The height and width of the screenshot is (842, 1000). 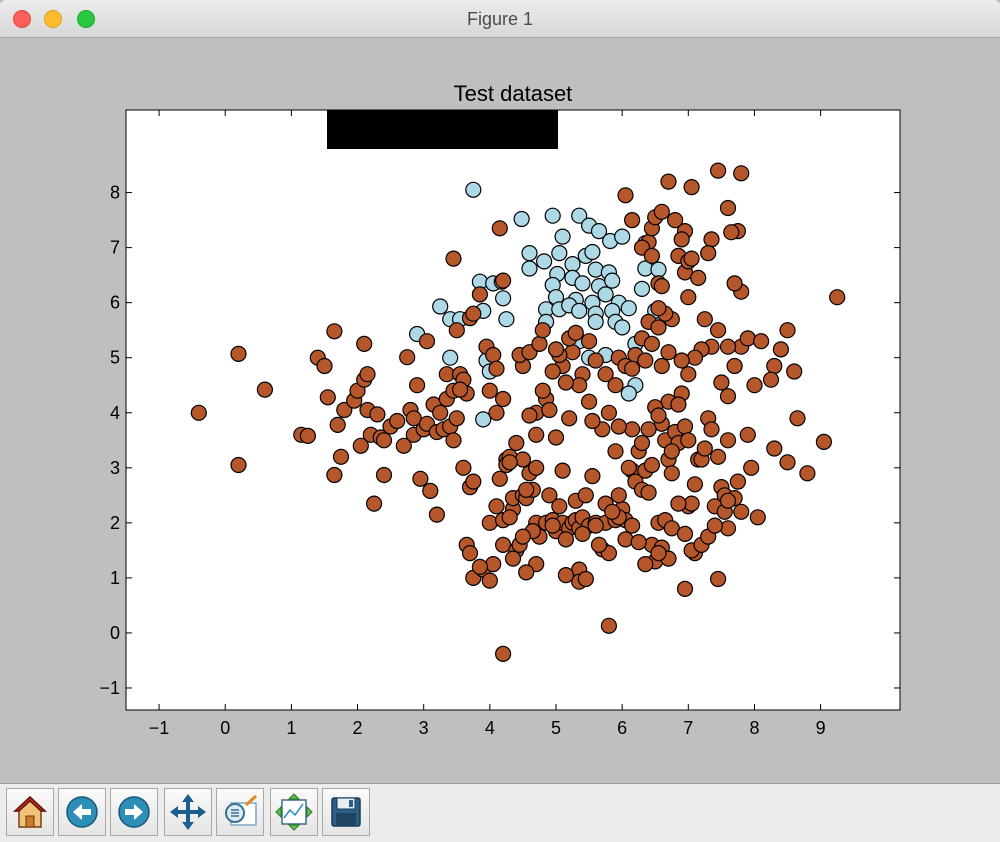 What do you see at coordinates (294, 812) in the screenshot?
I see `subplots-button` at bounding box center [294, 812].